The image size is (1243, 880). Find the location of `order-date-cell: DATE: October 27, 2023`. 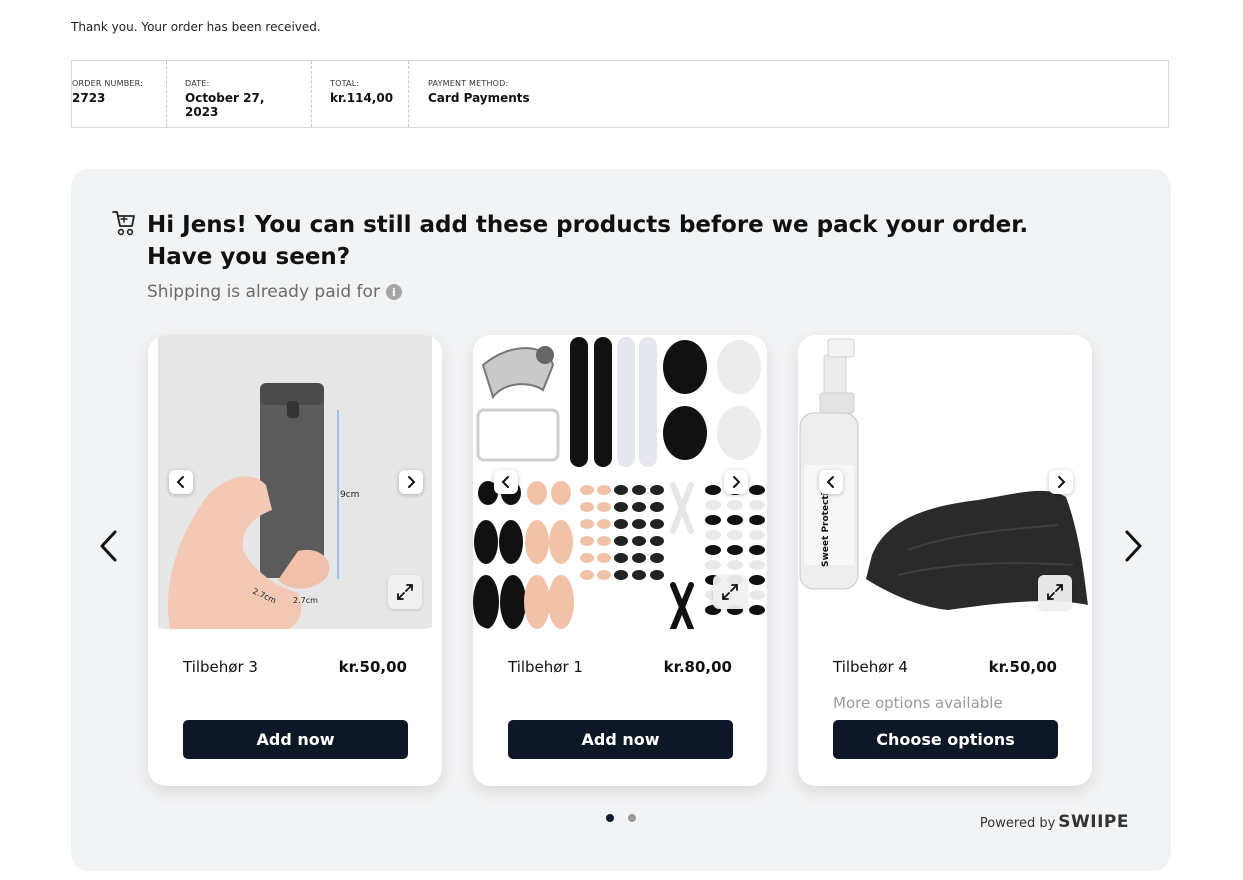

order-date-cell: DATE: October 27, 2023 is located at coordinates (239, 94).